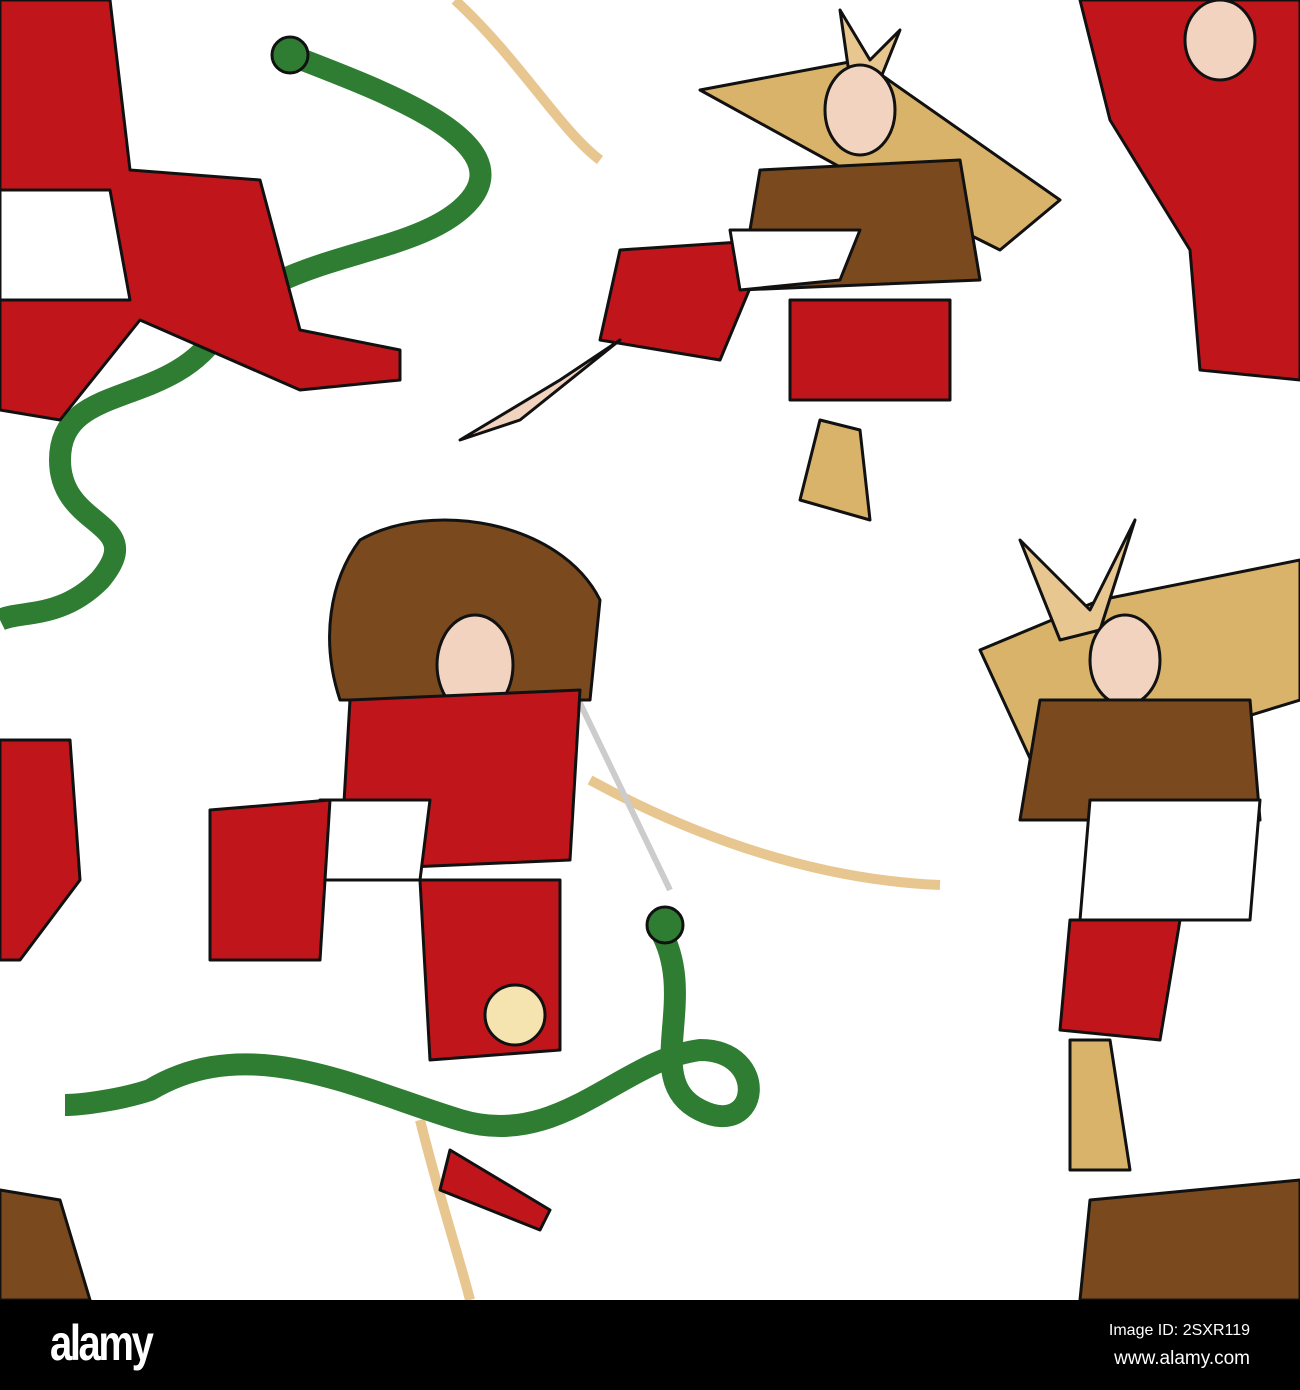 This screenshot has height=1390, width=1300. What do you see at coordinates (412, 1030) in the screenshot?
I see `snake` at bounding box center [412, 1030].